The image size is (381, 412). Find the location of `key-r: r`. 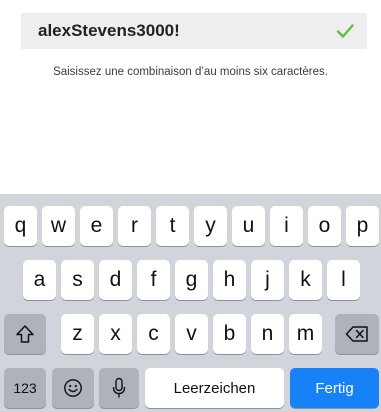

key-r: r is located at coordinates (134, 226).